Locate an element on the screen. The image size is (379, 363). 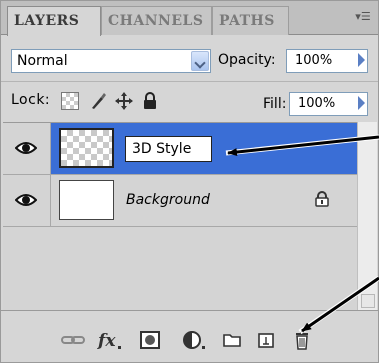
fill-slider-arrow-icon is located at coordinates (361, 103).